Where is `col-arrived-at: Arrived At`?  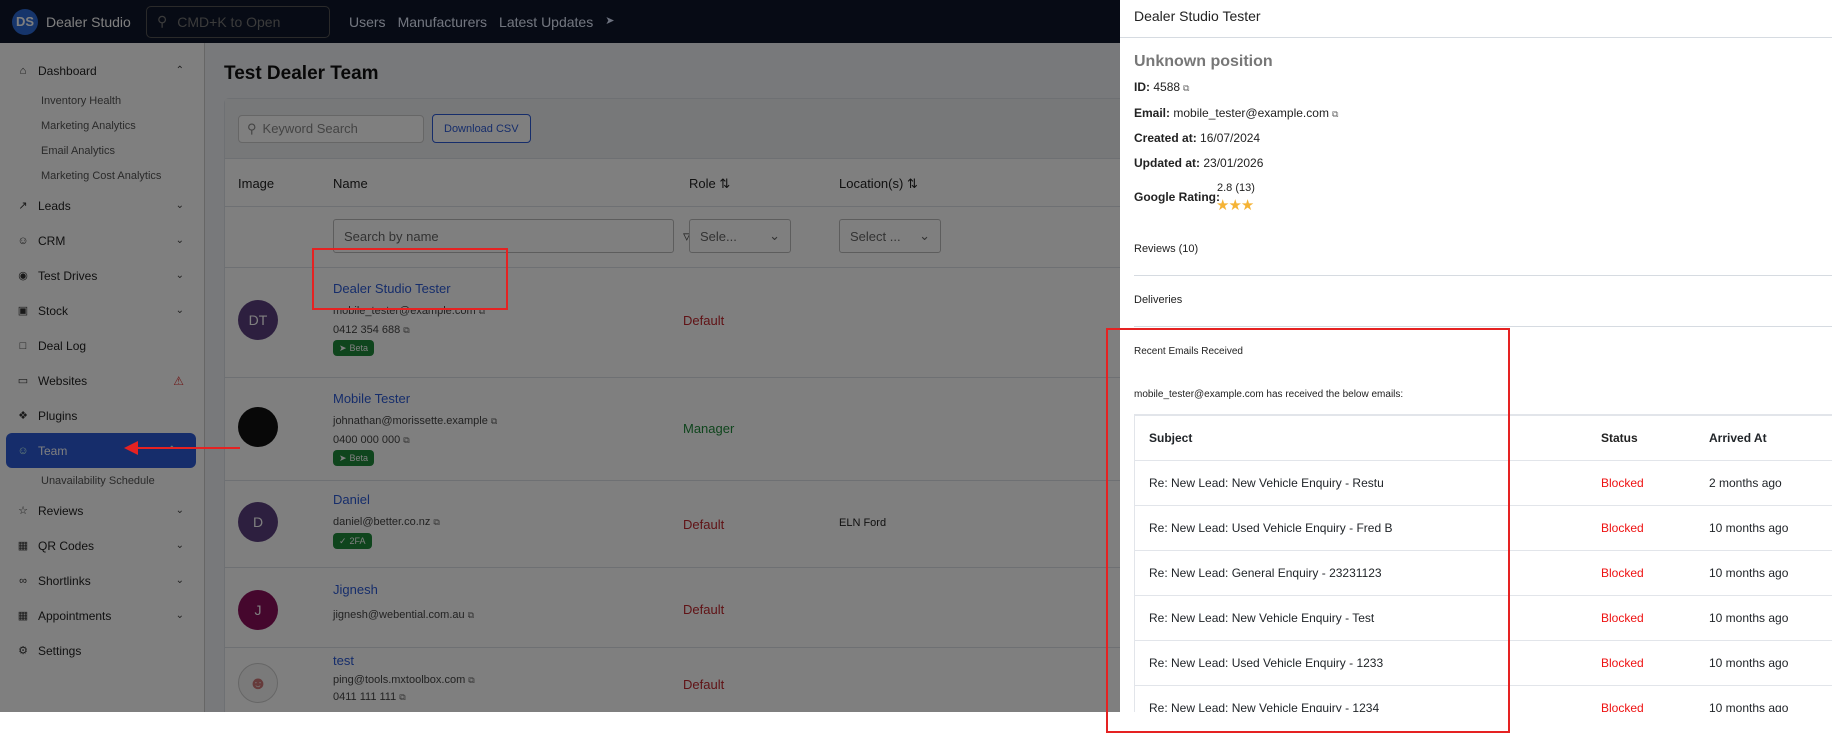 col-arrived-at: Arrived At is located at coordinates (1738, 438).